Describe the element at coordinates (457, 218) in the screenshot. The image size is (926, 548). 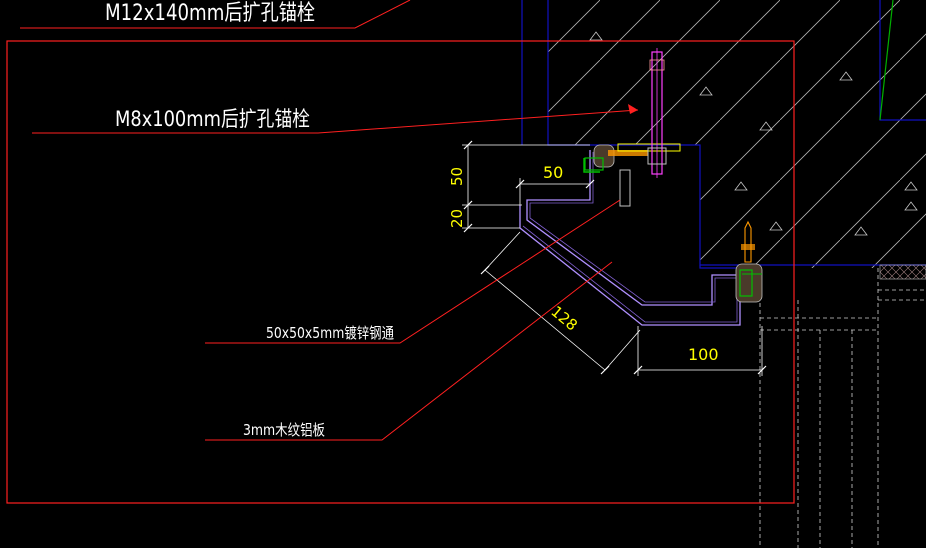
I see `dim-20-vertical: 20` at that location.